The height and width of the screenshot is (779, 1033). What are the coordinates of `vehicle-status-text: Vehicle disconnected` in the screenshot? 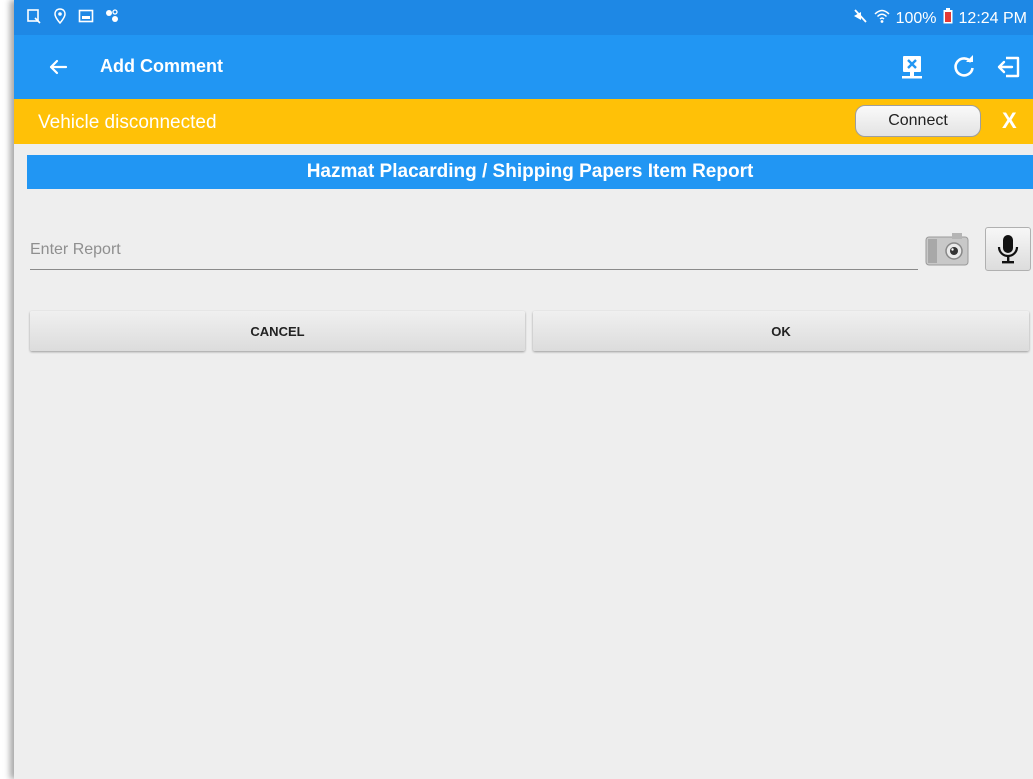 It's located at (127, 122).